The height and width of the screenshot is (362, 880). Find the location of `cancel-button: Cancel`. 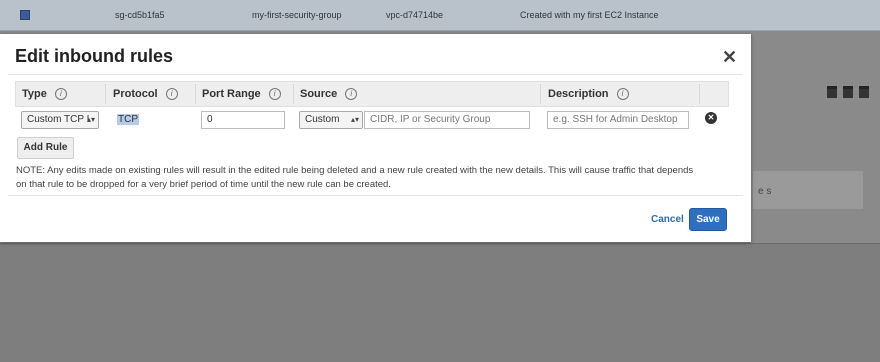

cancel-button: Cancel is located at coordinates (667, 219).